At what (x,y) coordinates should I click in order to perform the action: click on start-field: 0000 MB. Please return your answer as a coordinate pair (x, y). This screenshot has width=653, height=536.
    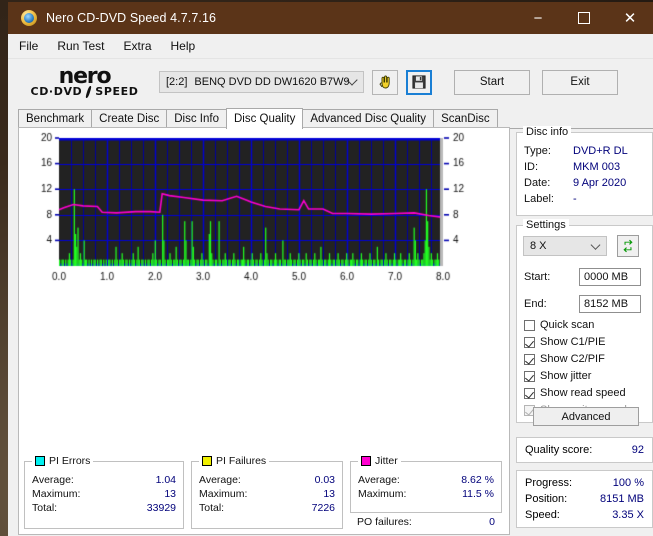
    Looking at the image, I should click on (610, 277).